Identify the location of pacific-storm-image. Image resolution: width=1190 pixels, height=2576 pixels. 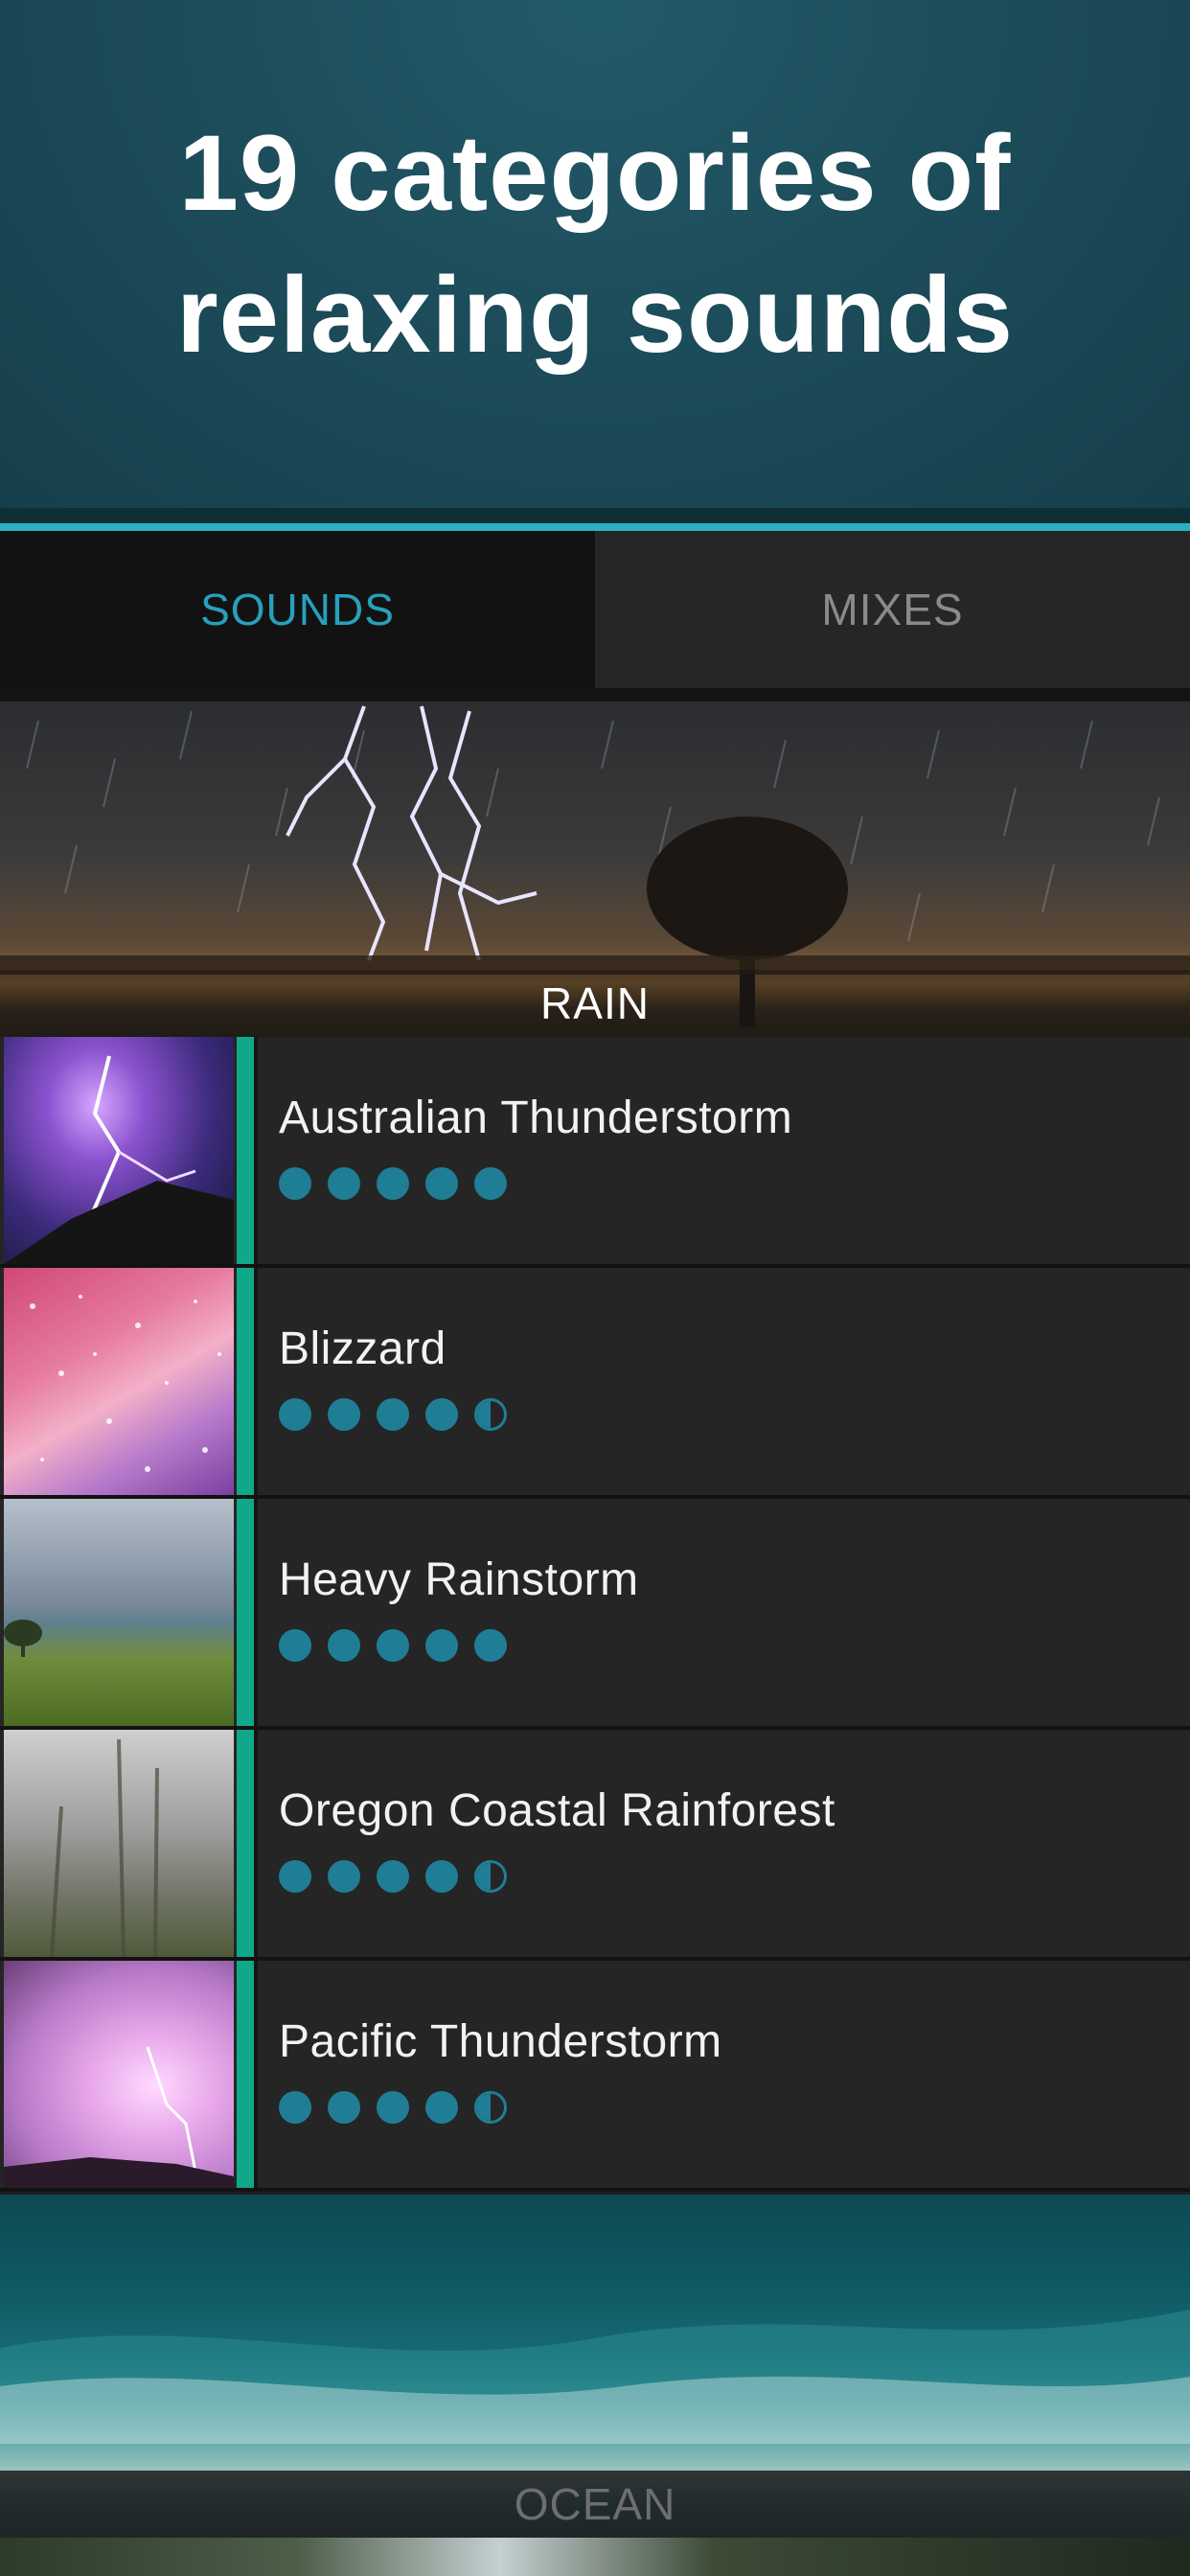
(119, 2117).